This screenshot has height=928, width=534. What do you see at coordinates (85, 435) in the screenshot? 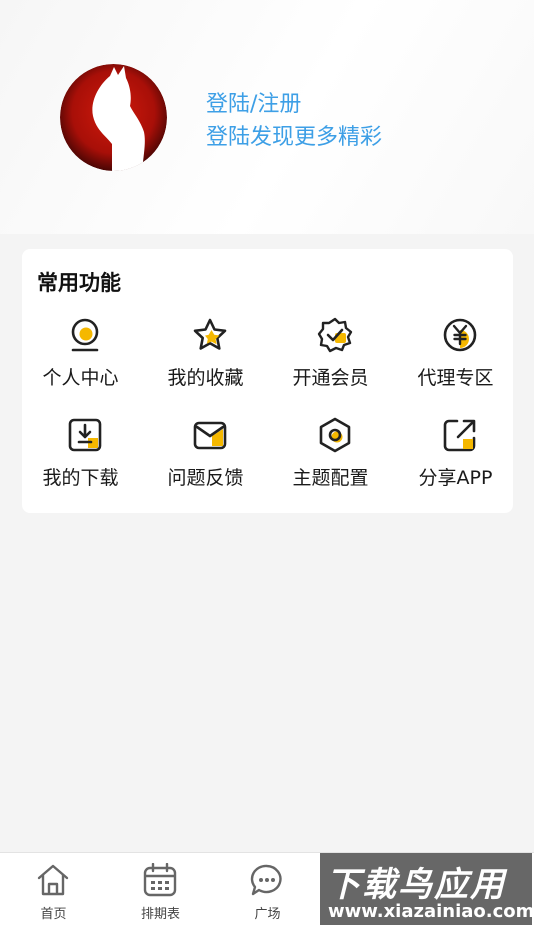
I see `download-icon` at bounding box center [85, 435].